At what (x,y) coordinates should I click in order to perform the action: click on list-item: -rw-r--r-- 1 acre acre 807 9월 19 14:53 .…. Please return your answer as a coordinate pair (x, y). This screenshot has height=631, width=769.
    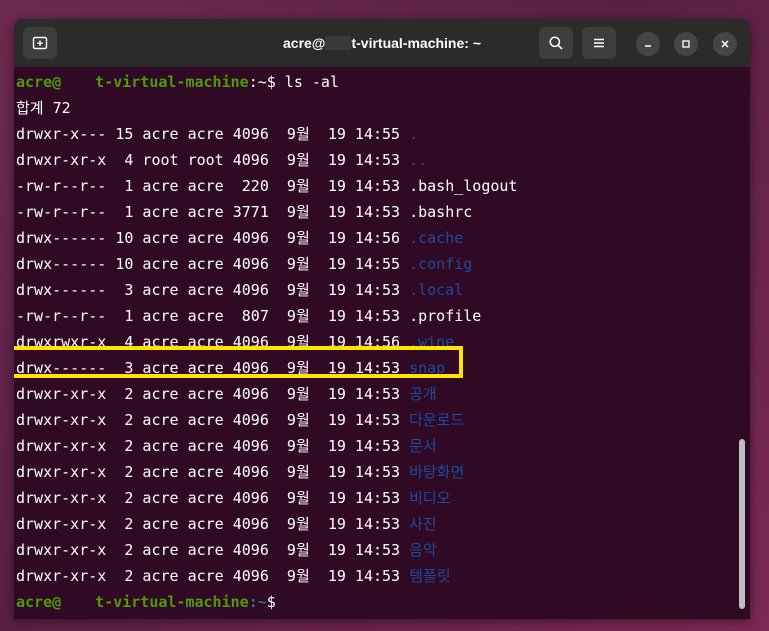
    Looking at the image, I should click on (248, 316).